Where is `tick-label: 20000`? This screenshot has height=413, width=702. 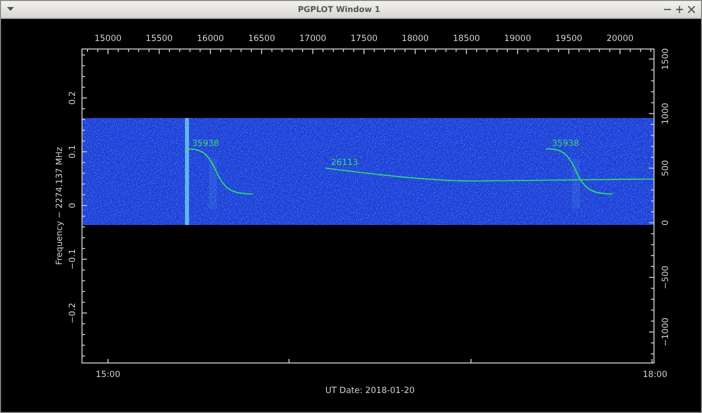 tick-label: 20000 is located at coordinates (620, 39).